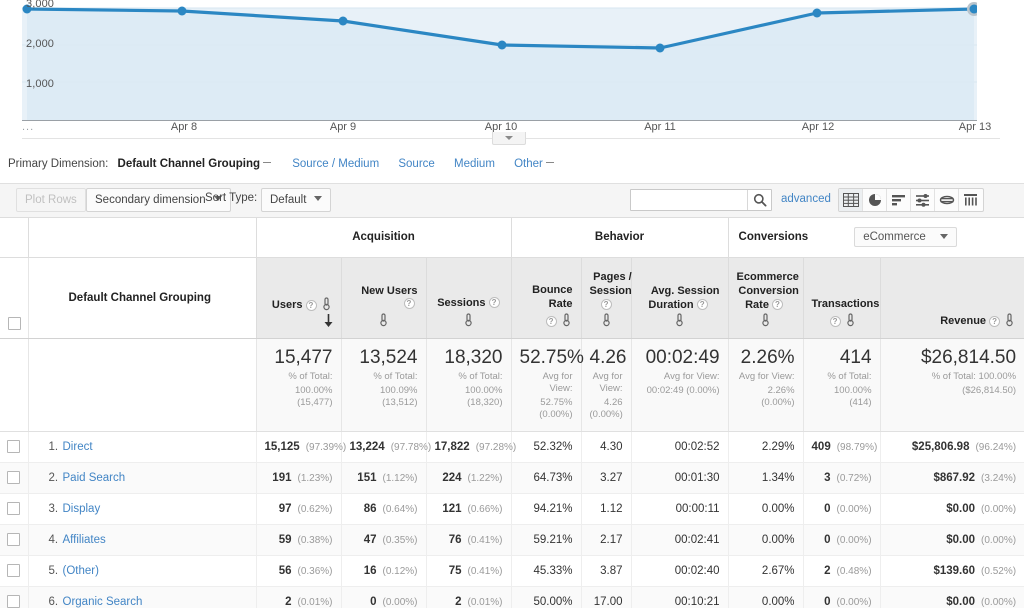 This screenshot has height=608, width=1024. Describe the element at coordinates (607, 382) in the screenshot. I see `totals-pages-session-sub1: Avg for View:` at that location.